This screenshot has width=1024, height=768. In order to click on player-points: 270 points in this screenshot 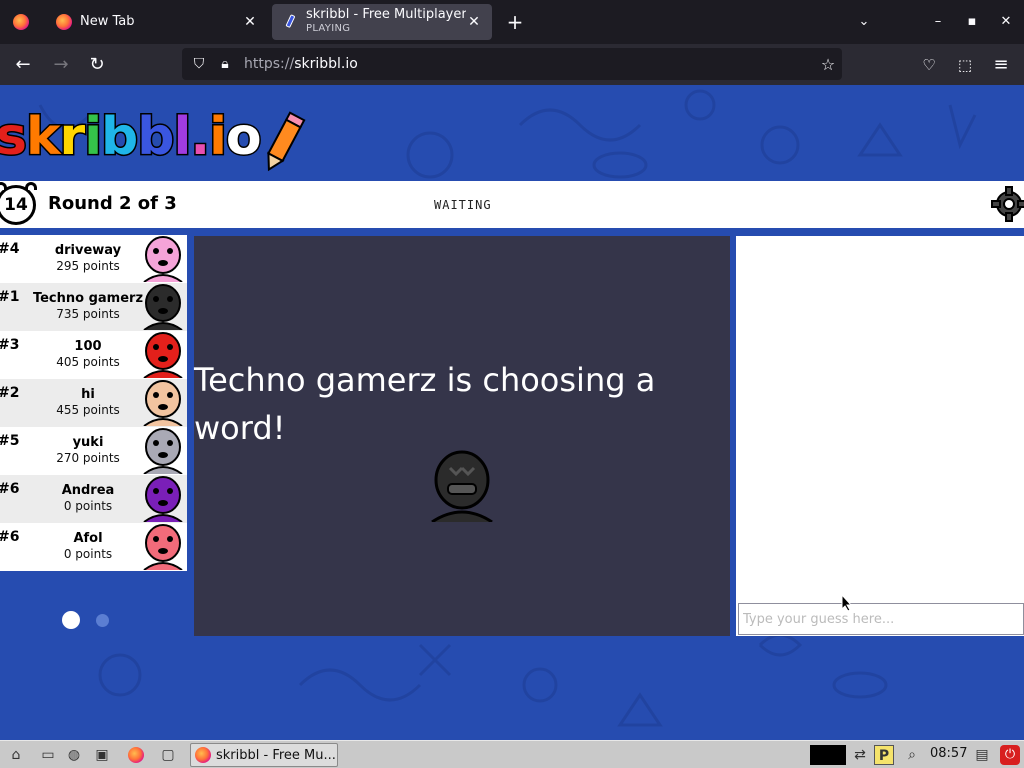, I will do `click(88, 458)`.